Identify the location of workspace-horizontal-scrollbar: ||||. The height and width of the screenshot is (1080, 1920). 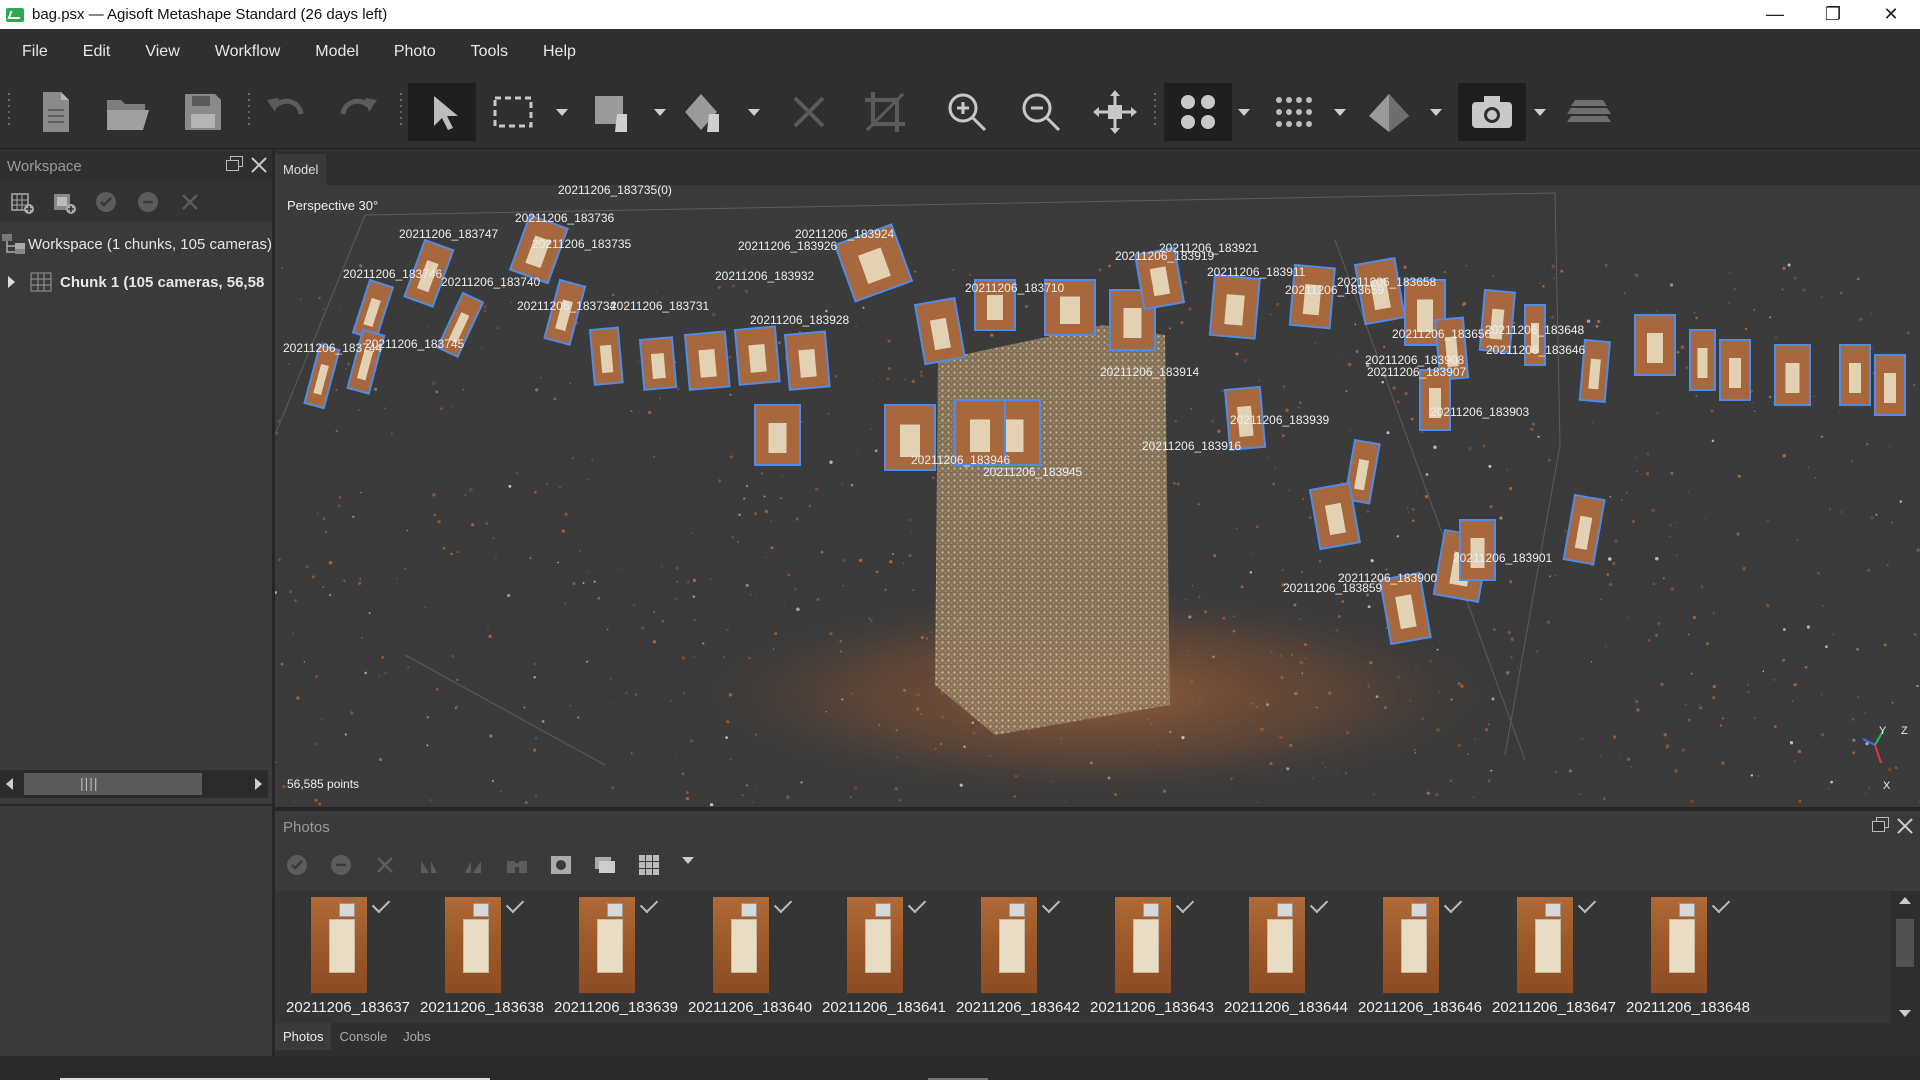
(134, 784).